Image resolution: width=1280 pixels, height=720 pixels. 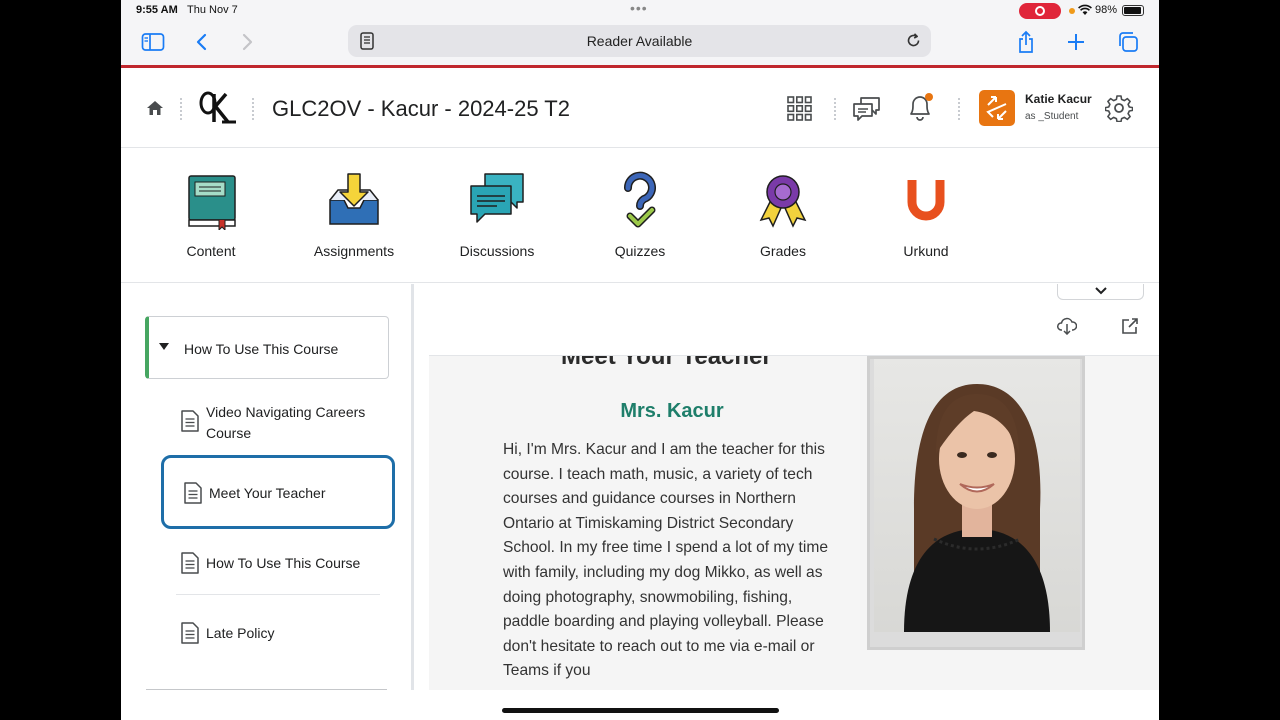 I want to click on sidebar-icon, so click(x=153, y=42).